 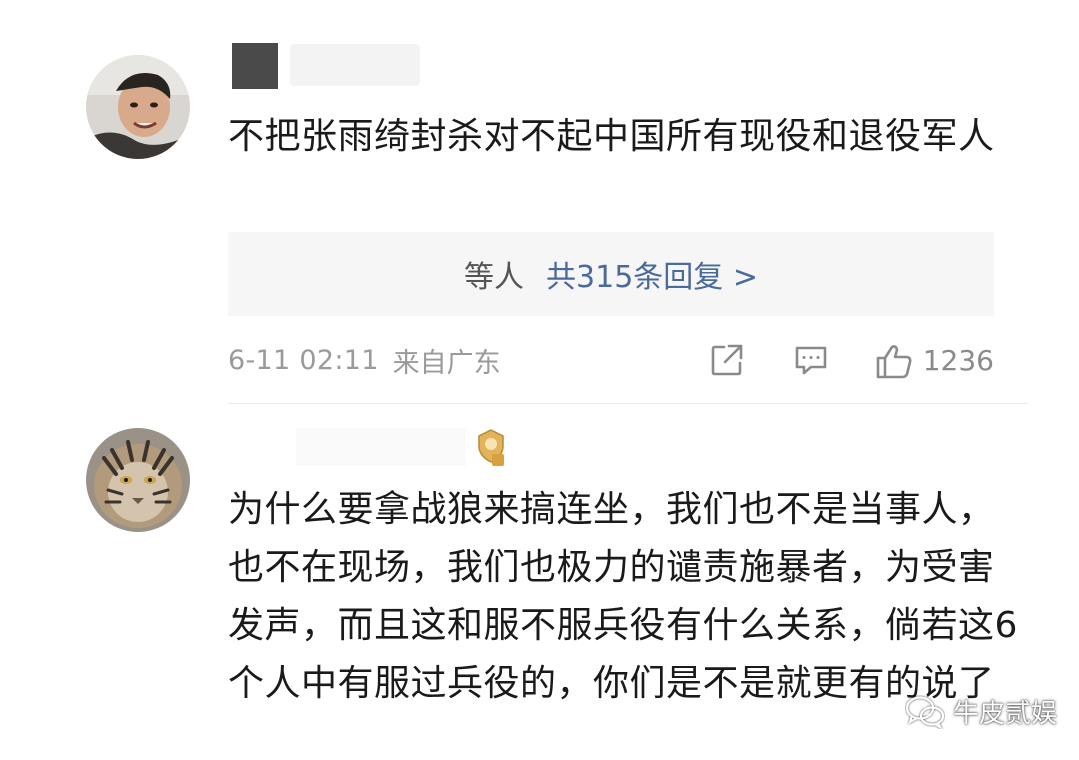 I want to click on watermark: 牛皮贰娱, so click(x=981, y=711).